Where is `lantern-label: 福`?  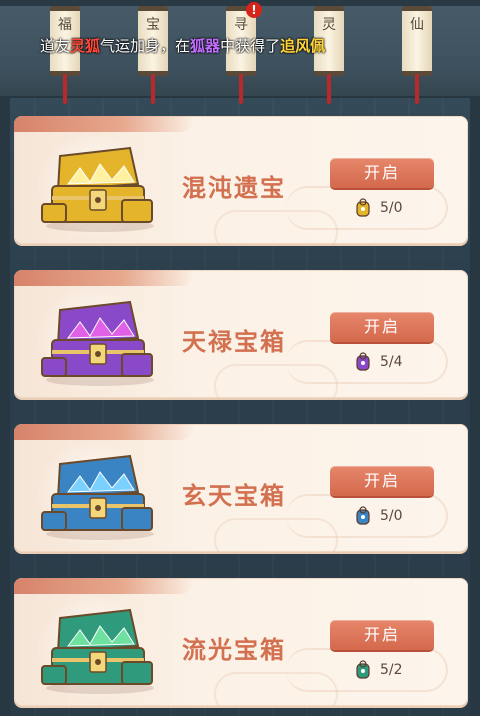
lantern-label: 福 is located at coordinates (65, 25).